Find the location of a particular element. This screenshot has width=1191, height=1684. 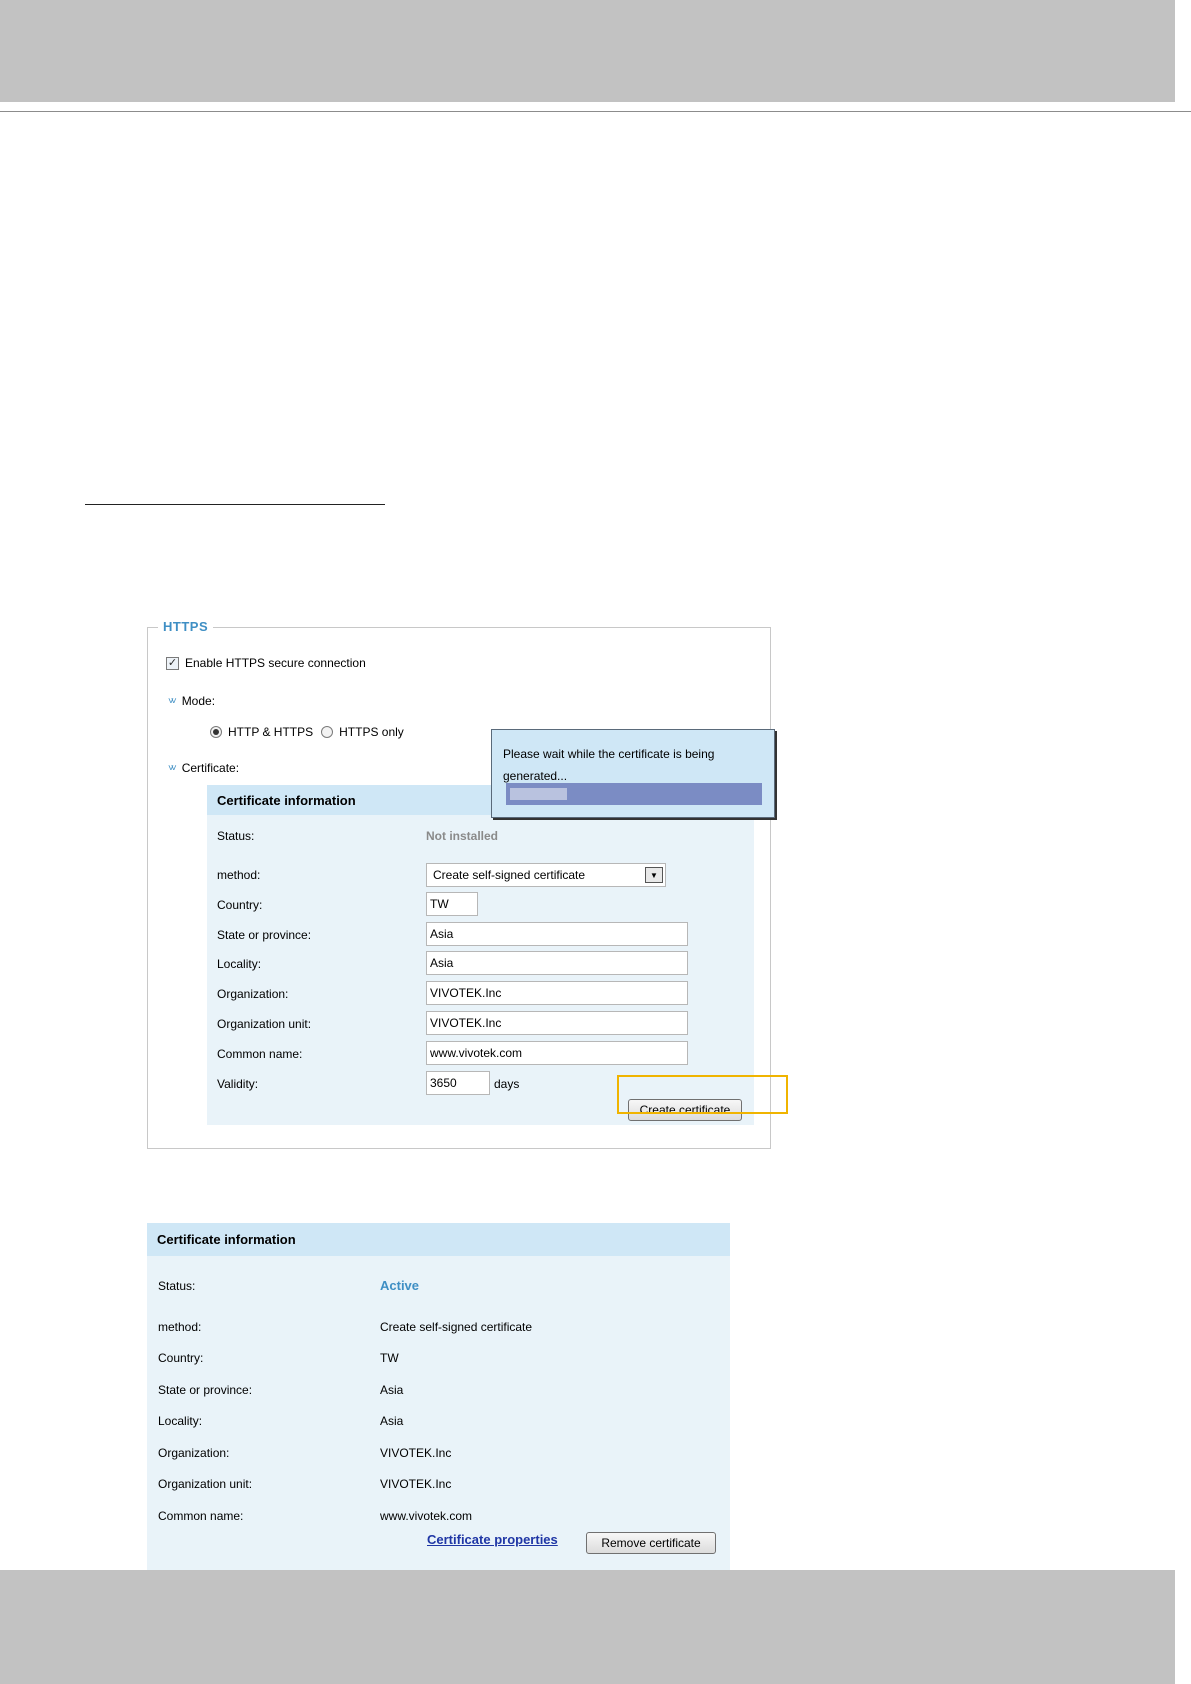

progress-fill is located at coordinates (539, 794).